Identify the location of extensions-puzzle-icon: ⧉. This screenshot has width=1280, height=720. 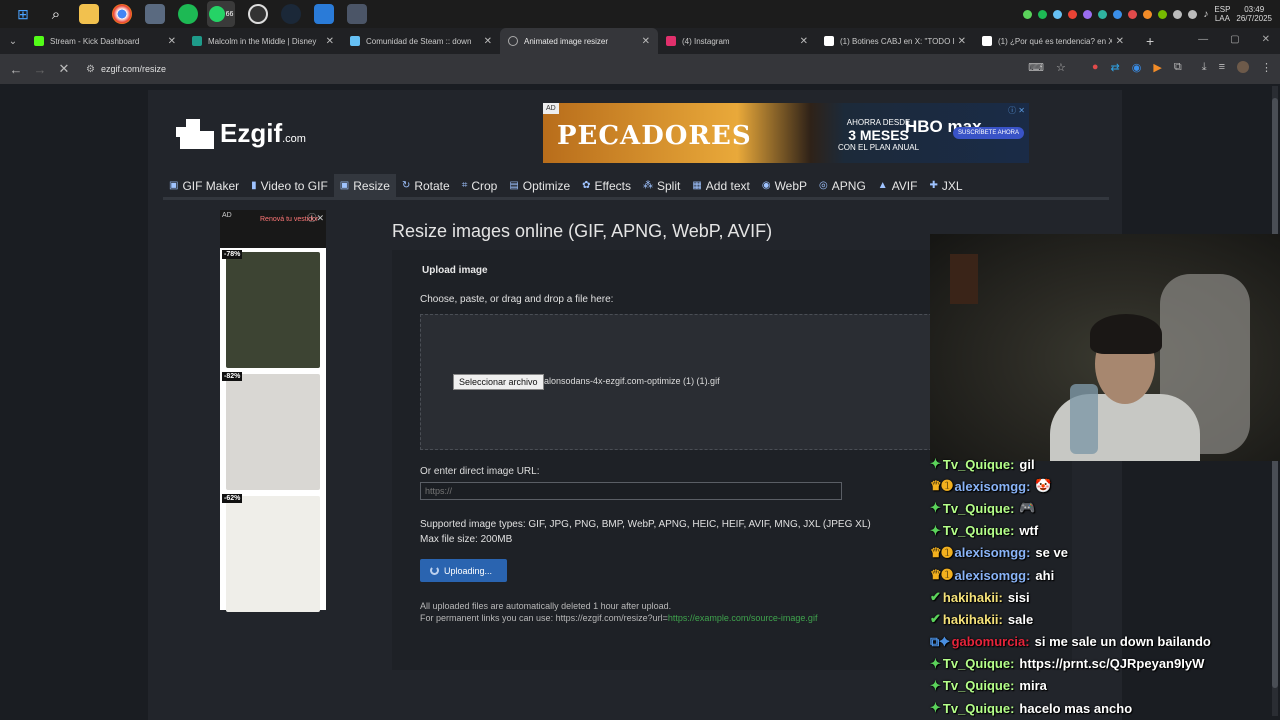
(1178, 67).